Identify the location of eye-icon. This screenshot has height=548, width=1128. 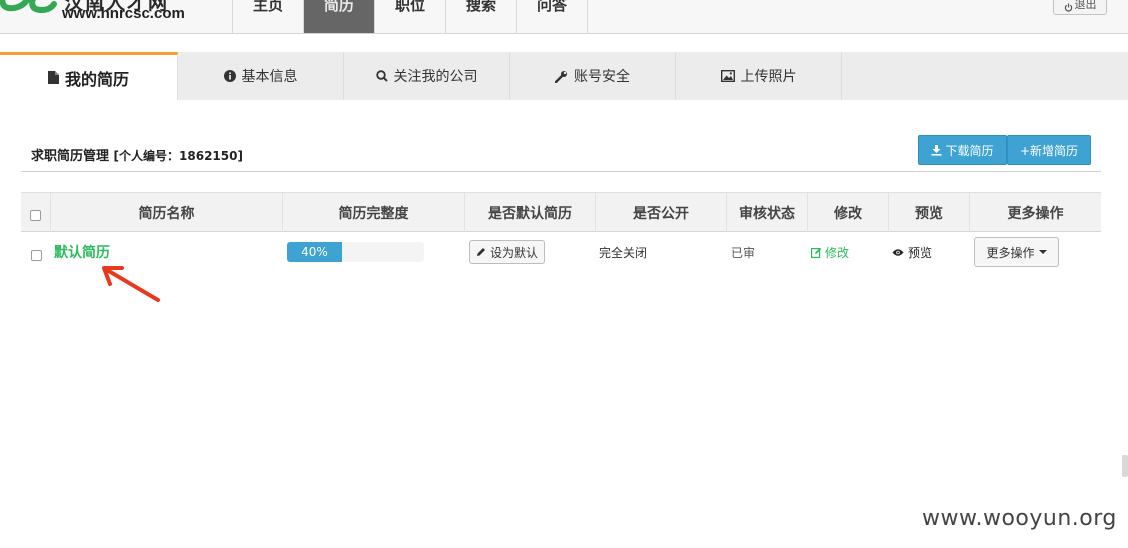
(898, 252).